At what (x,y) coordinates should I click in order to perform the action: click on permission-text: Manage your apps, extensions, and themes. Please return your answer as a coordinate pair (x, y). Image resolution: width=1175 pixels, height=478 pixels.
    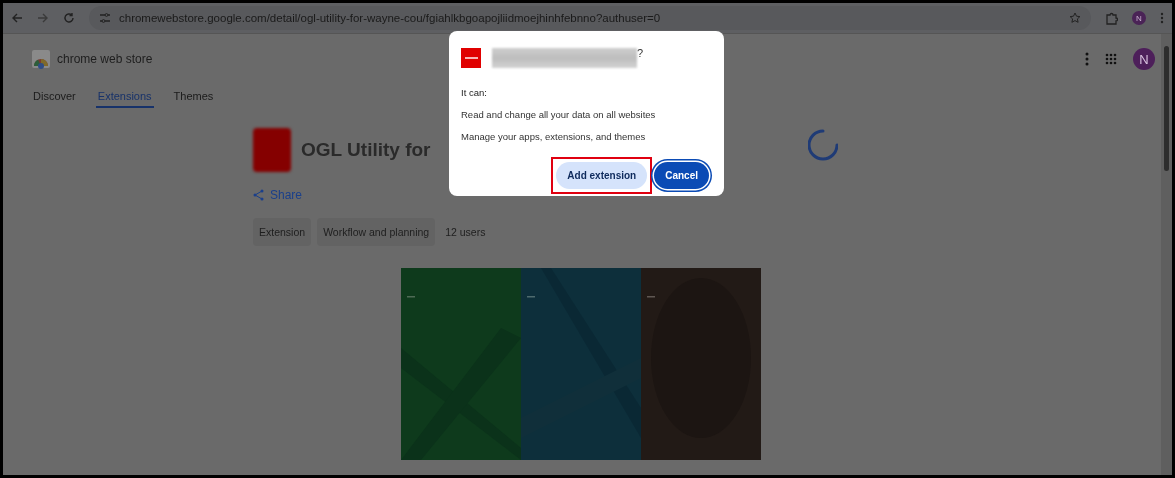
    Looking at the image, I should click on (554, 136).